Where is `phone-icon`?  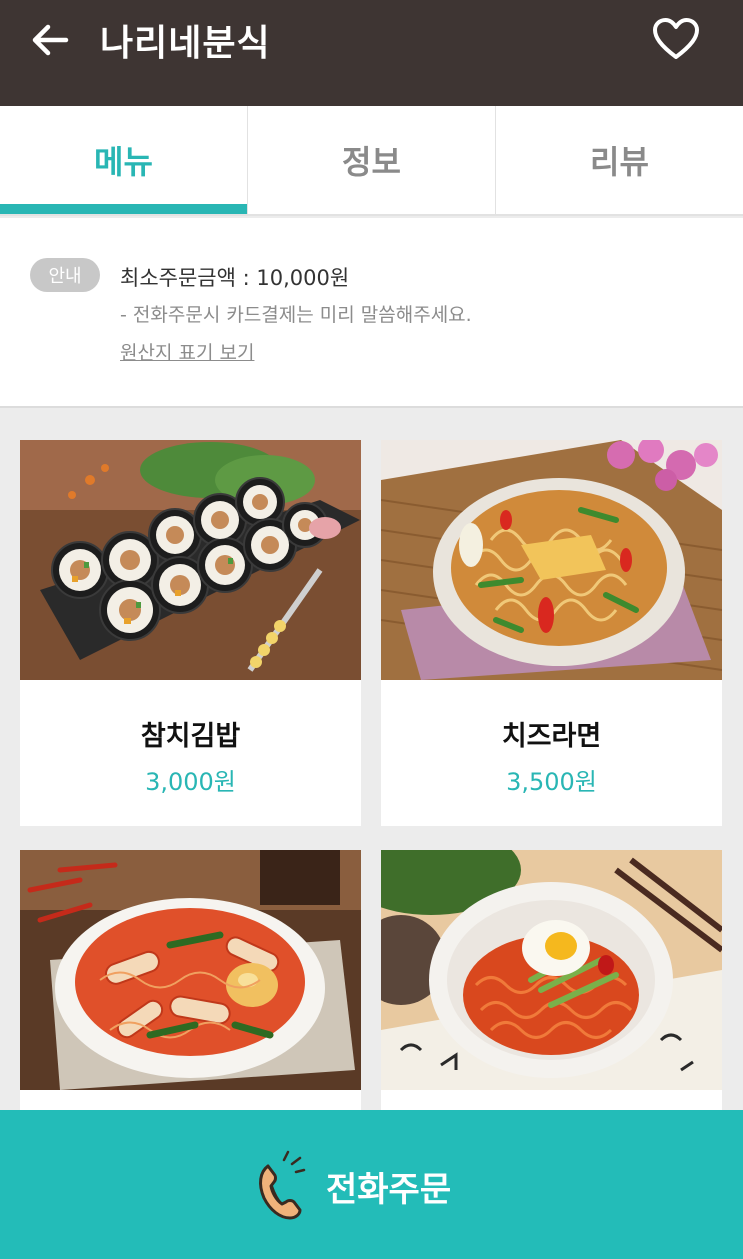
phone-icon is located at coordinates (282, 1185).